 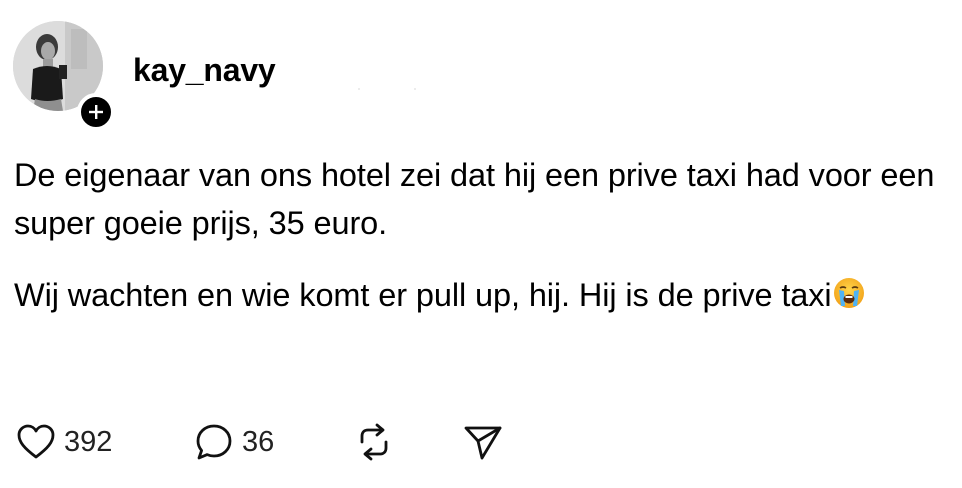 What do you see at coordinates (387, 89) in the screenshot?
I see `faint-artifact-dots` at bounding box center [387, 89].